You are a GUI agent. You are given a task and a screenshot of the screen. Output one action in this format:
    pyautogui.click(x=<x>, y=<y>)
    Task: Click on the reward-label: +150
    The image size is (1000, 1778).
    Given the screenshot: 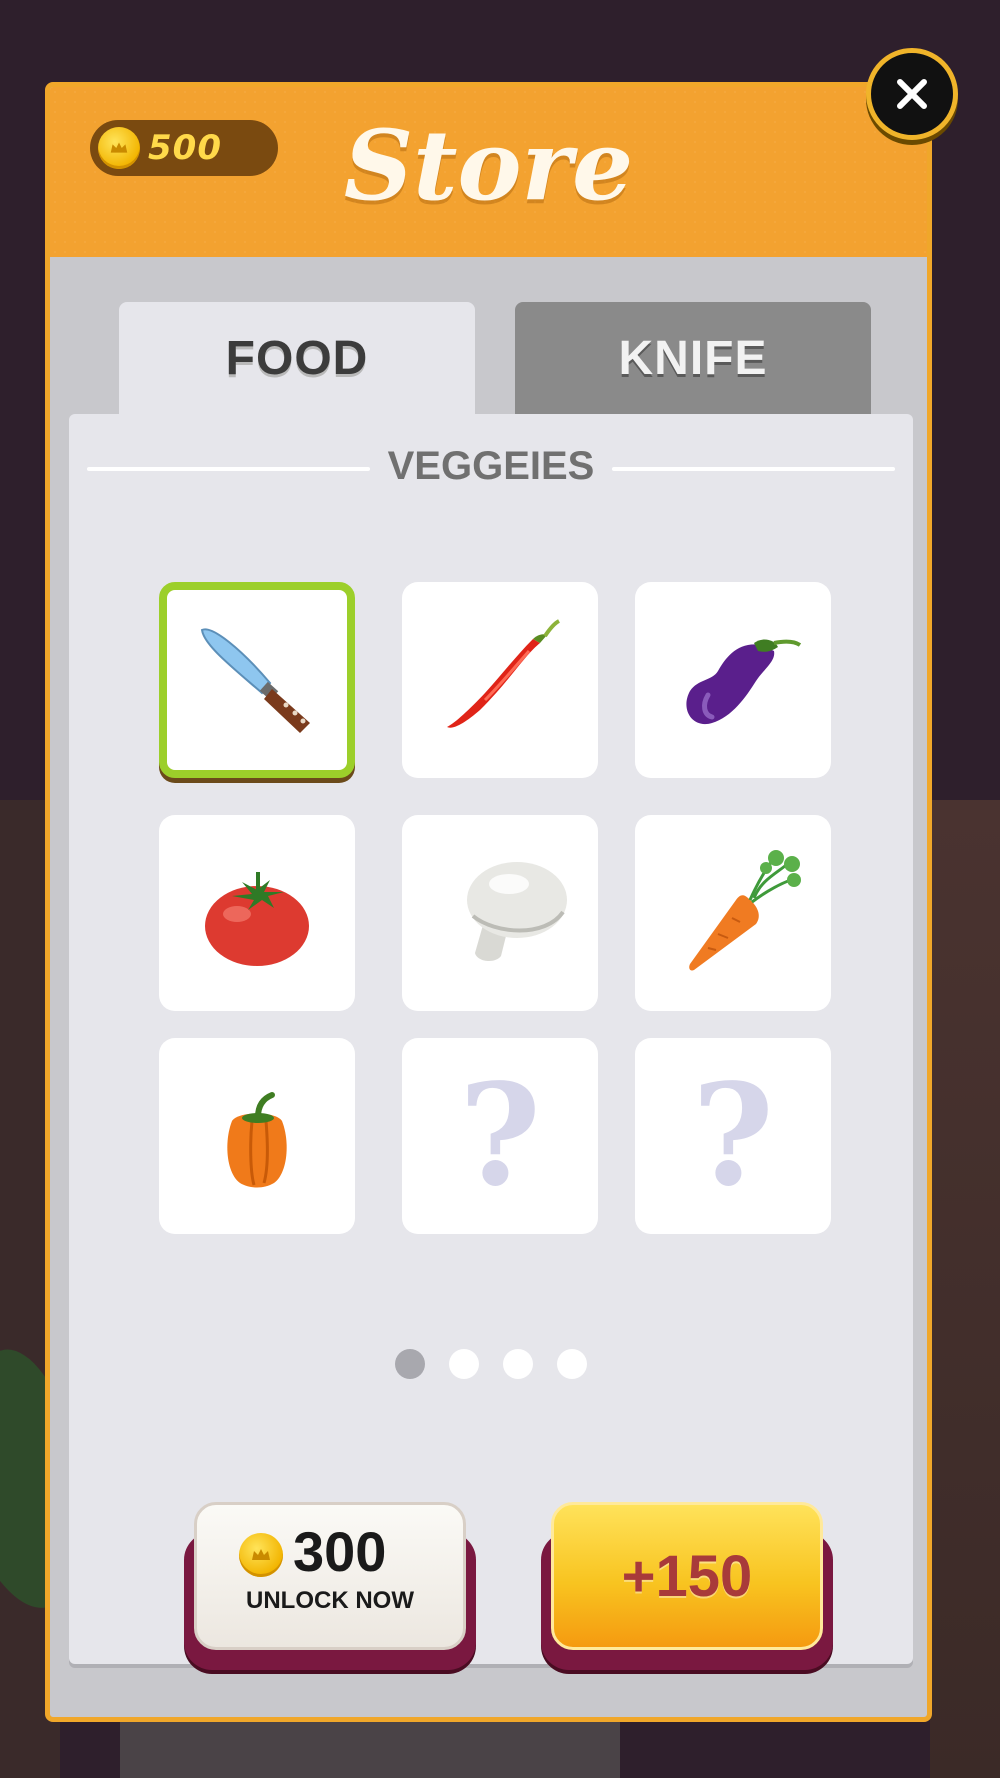 What is the action you would take?
    pyautogui.click(x=687, y=1576)
    